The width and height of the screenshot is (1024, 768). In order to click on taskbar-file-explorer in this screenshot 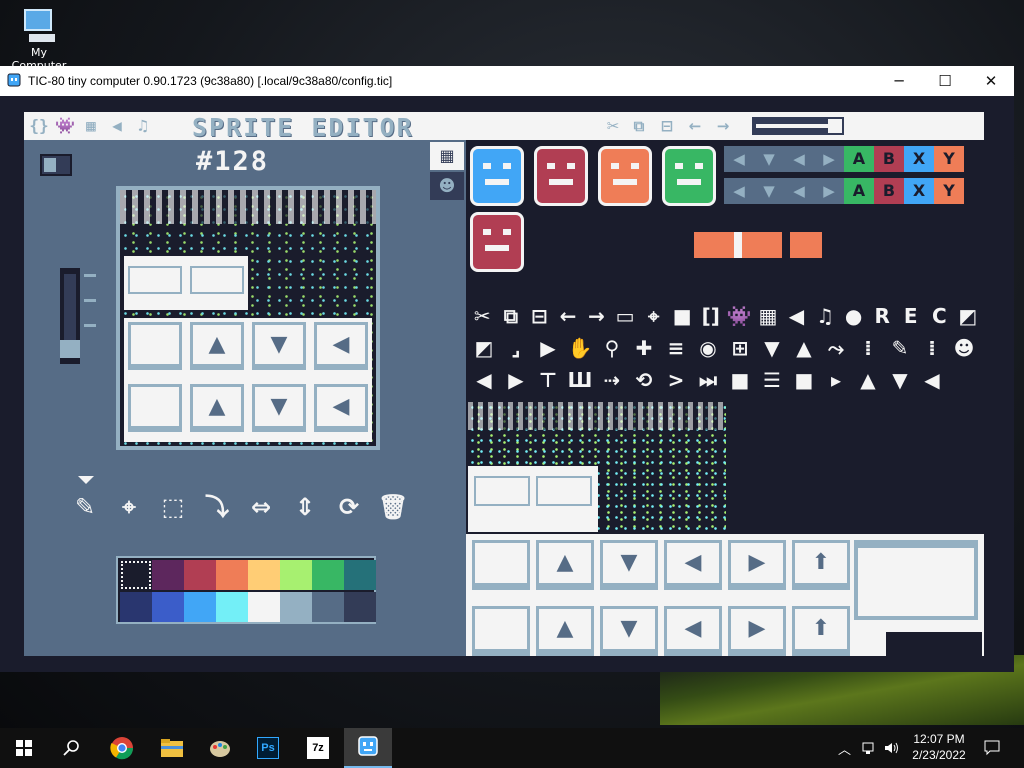, I will do `click(172, 748)`.